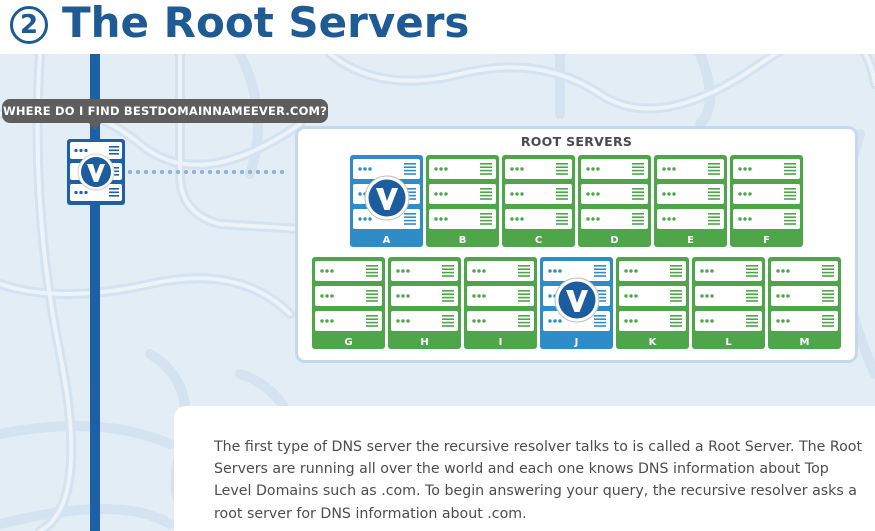  I want to click on root-server-g: G, so click(348, 303).